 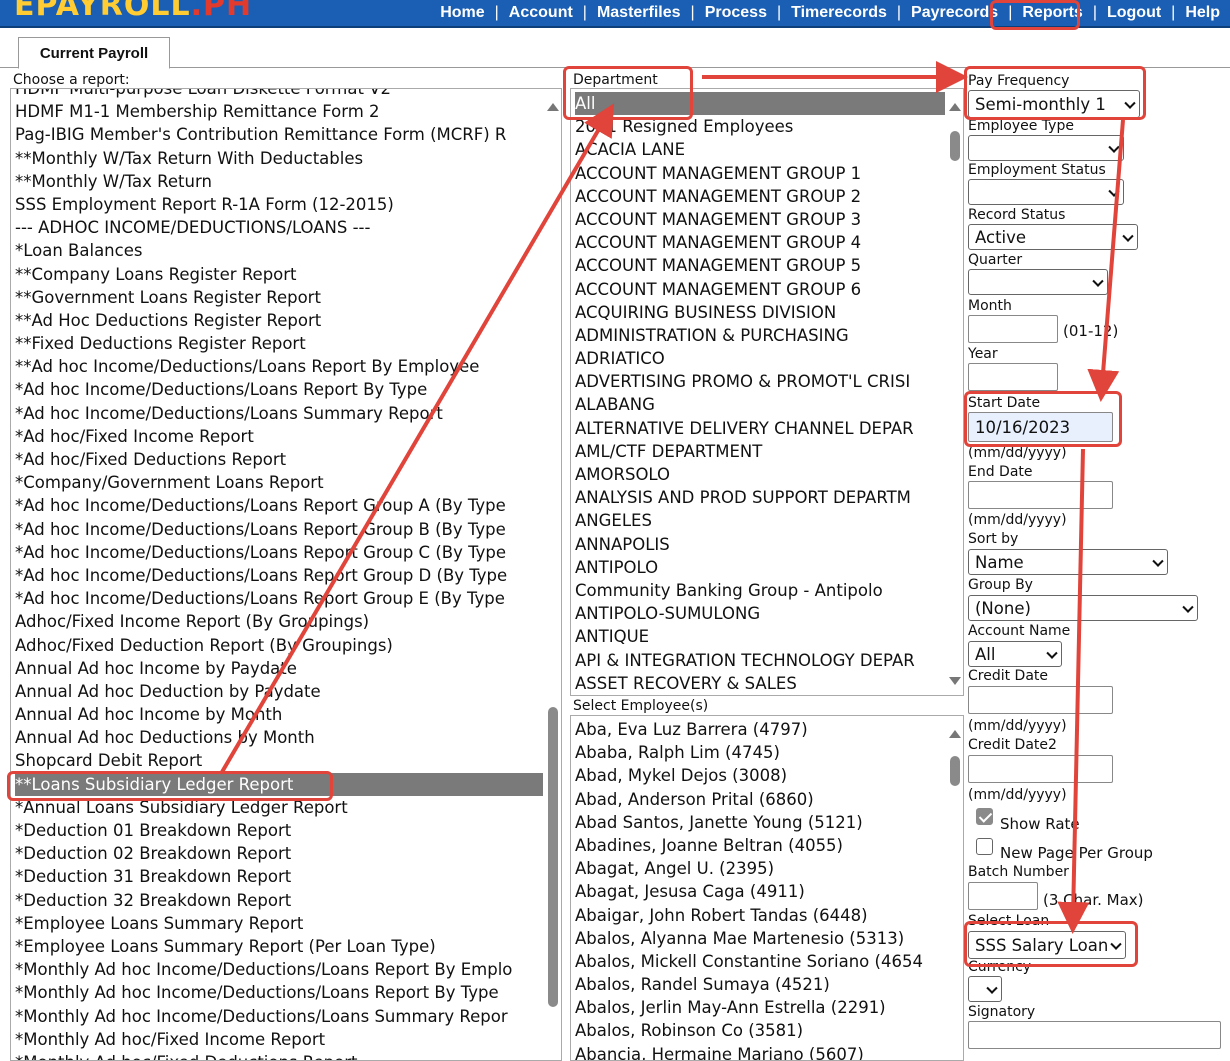 I want to click on report-list-item: *Deduction 31 Breakdown Report, so click(x=279, y=876).